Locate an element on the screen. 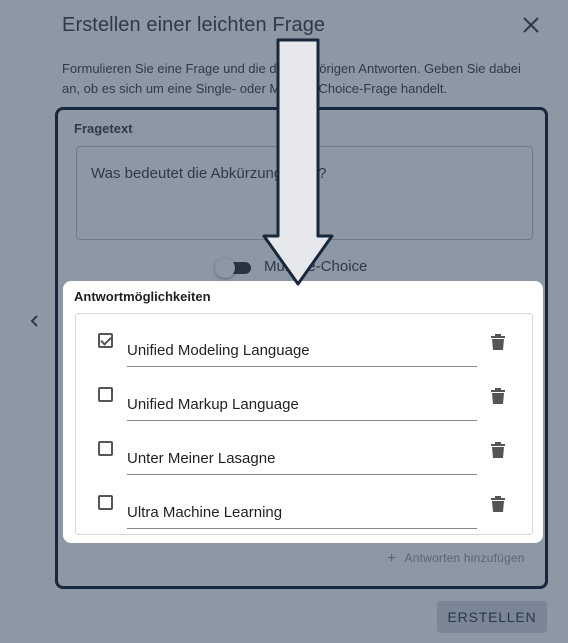 This screenshot has height=643, width=568. add-answer-label: Antworten hinzufügen is located at coordinates (464, 558).